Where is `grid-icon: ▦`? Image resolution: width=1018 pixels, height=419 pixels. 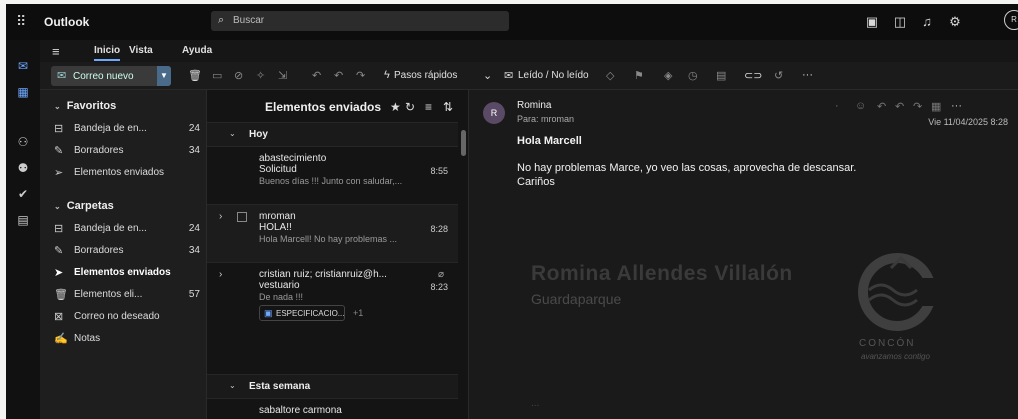
grid-icon: ▦ is located at coordinates (936, 106).